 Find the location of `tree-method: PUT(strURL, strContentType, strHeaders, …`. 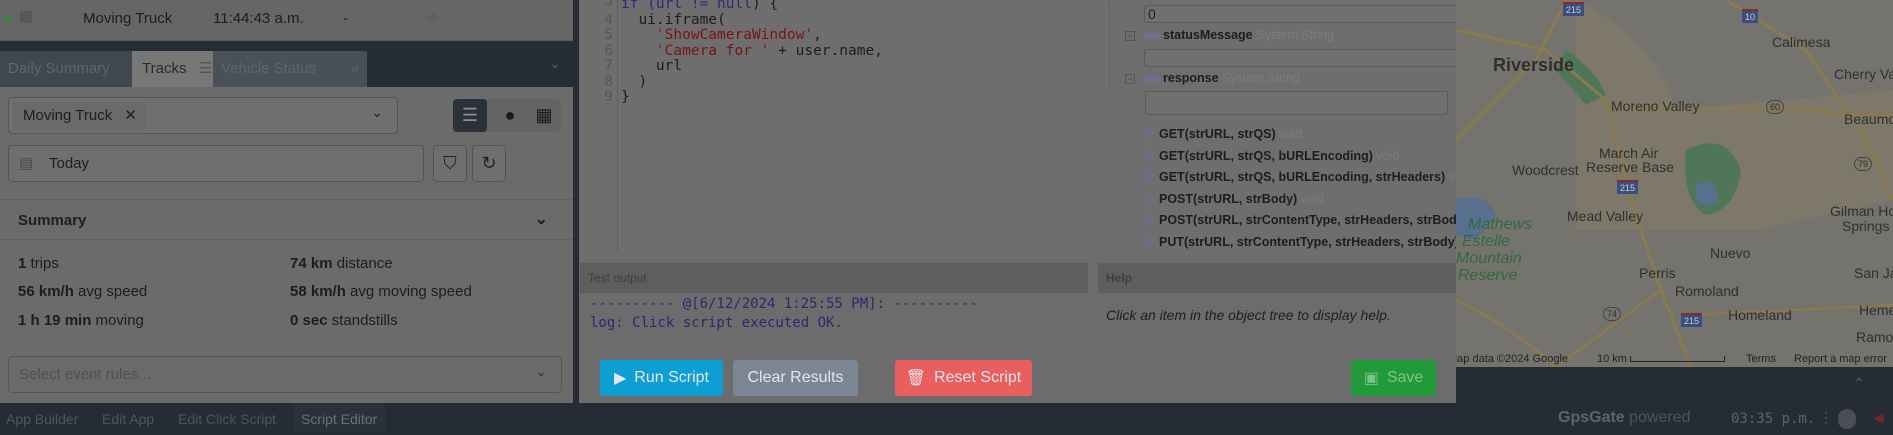

tree-method: PUT(strURL, strContentType, strHeaders, … is located at coordinates (1315, 241).